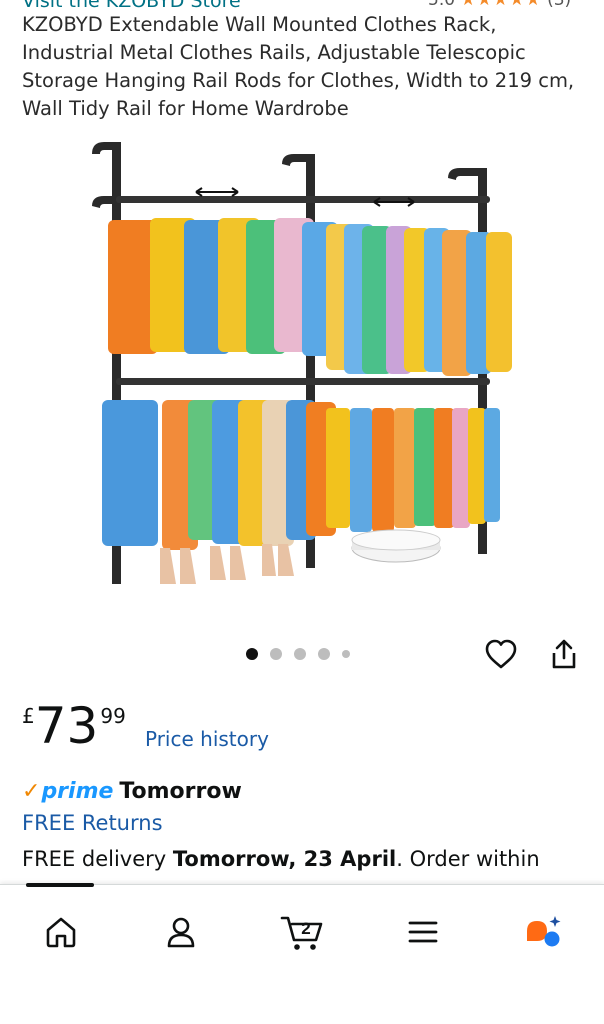 This screenshot has height=1024, width=604. I want to click on delivery-suffix: . Order within, so click(468, 859).